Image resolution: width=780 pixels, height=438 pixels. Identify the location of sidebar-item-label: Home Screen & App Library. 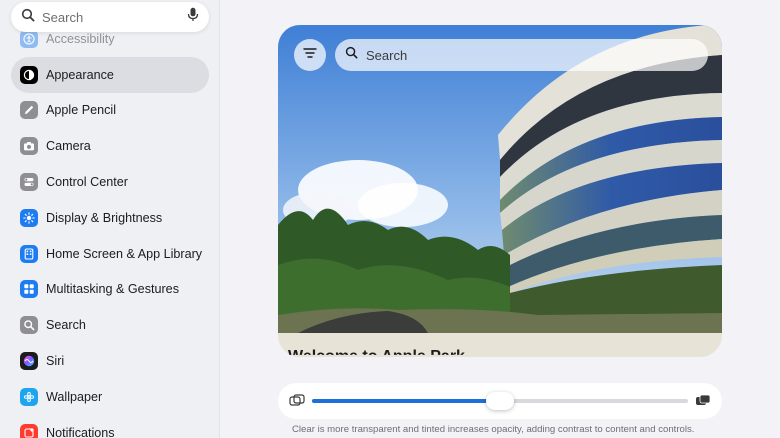
(124, 253).